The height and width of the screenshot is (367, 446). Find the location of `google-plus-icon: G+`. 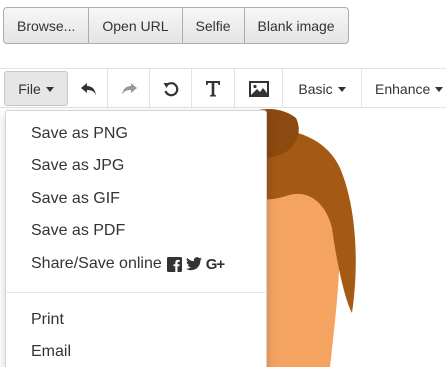

google-plus-icon: G+ is located at coordinates (215, 264).